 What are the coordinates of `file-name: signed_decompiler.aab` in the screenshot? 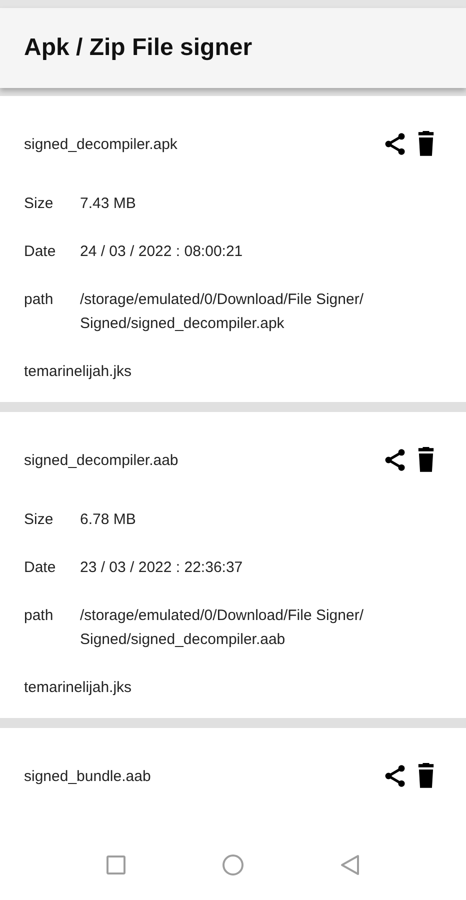 It's located at (101, 460).